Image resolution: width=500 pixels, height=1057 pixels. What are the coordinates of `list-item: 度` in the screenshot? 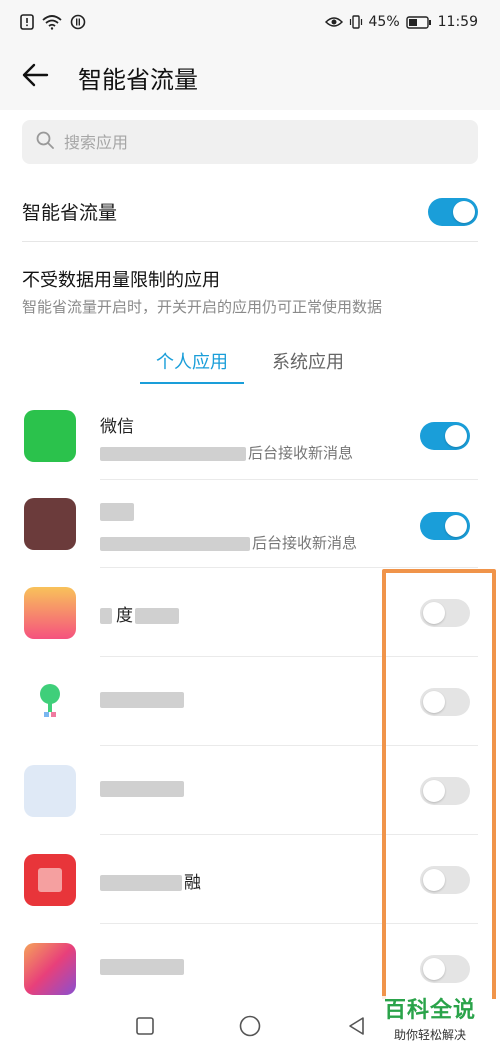 It's located at (250, 613).